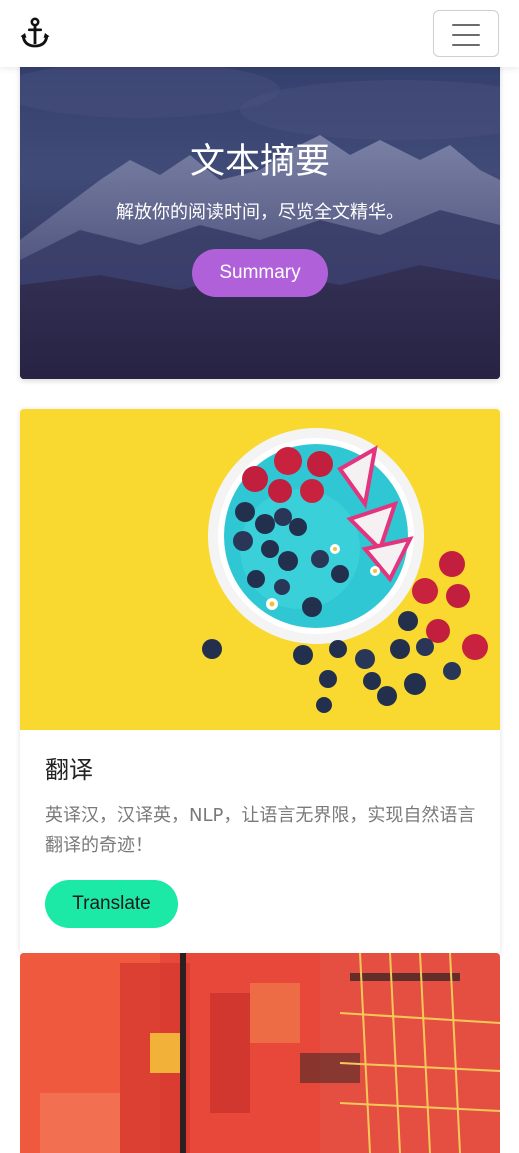 This screenshot has width=519, height=1153. Describe the element at coordinates (259, 162) in the screenshot. I see `hero-title: 文本摘要` at that location.